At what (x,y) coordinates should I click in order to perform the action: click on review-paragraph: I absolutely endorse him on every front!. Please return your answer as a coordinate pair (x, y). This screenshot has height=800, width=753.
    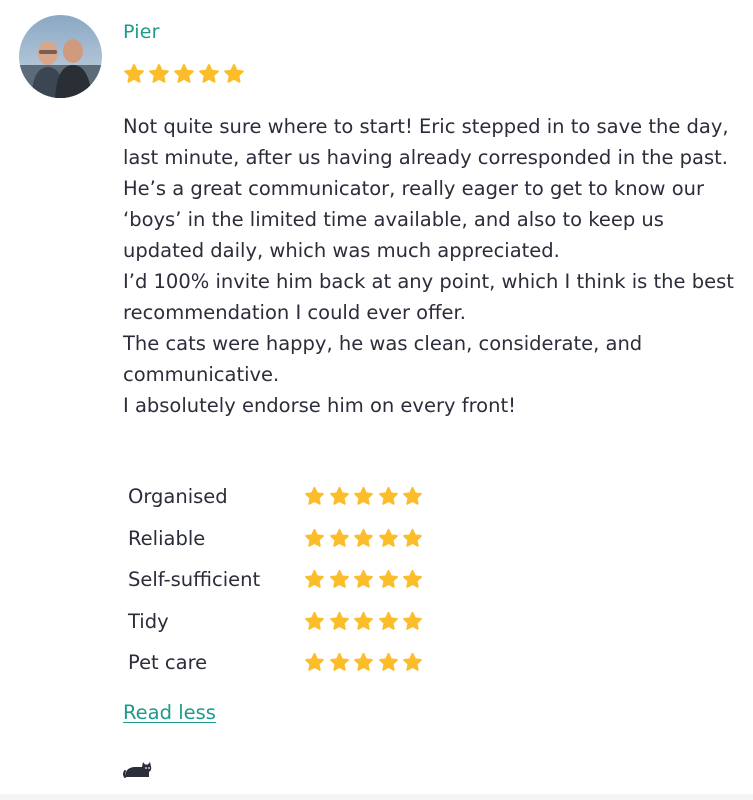
    Looking at the image, I should click on (319, 405).